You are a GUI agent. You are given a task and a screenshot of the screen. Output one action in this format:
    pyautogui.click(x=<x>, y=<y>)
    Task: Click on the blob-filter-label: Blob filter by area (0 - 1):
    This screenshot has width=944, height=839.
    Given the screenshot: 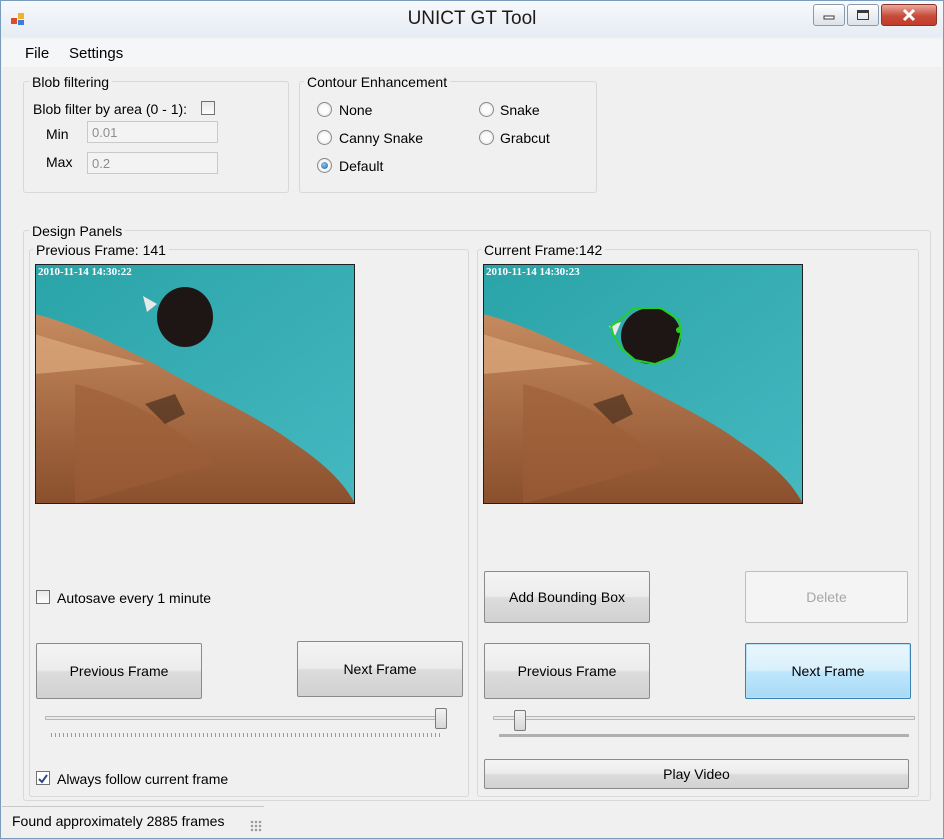 What is the action you would take?
    pyautogui.click(x=110, y=109)
    